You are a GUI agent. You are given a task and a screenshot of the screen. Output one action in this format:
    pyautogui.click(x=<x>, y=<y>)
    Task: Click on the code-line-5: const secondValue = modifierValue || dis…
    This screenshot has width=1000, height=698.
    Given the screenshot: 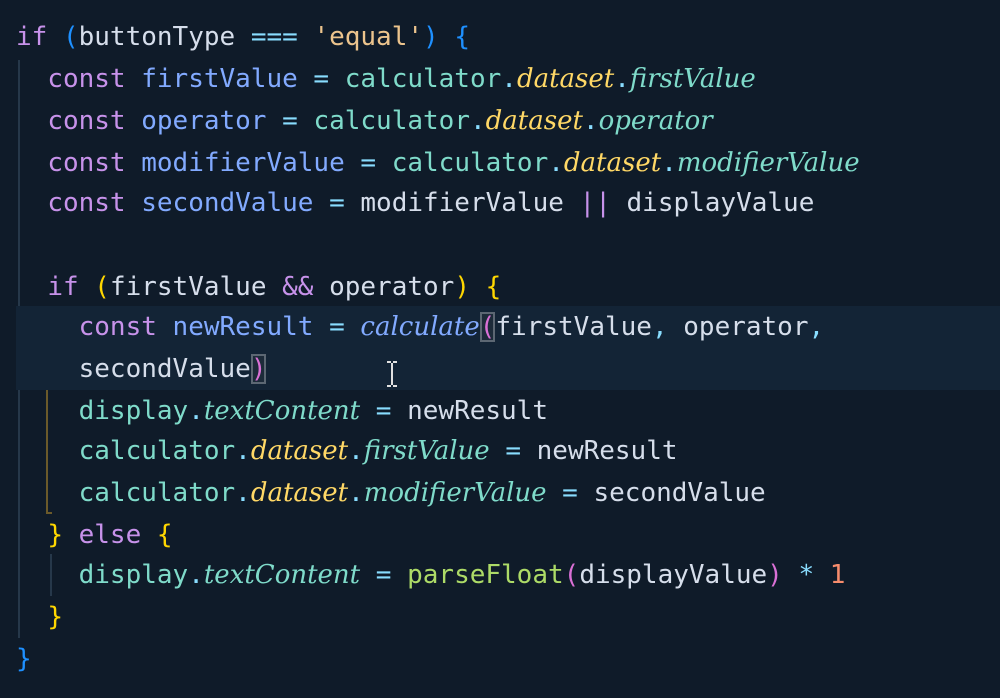 What is the action you would take?
    pyautogui.click(x=508, y=203)
    